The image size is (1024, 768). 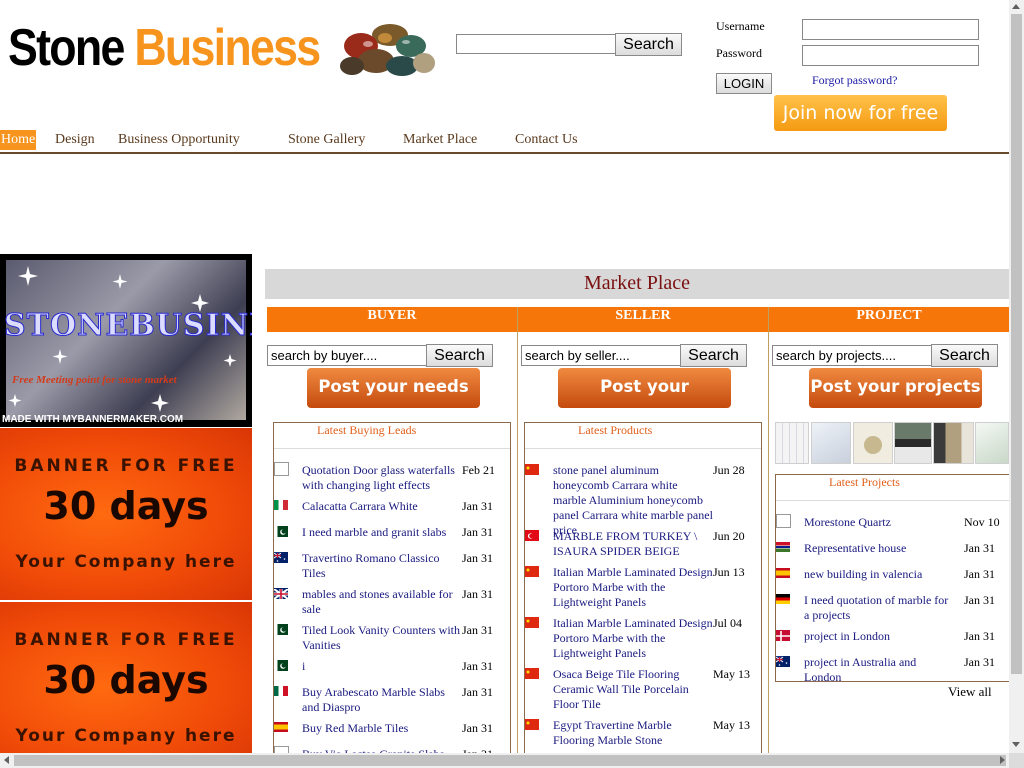 I want to click on project-title: Representative house, so click(x=880, y=548).